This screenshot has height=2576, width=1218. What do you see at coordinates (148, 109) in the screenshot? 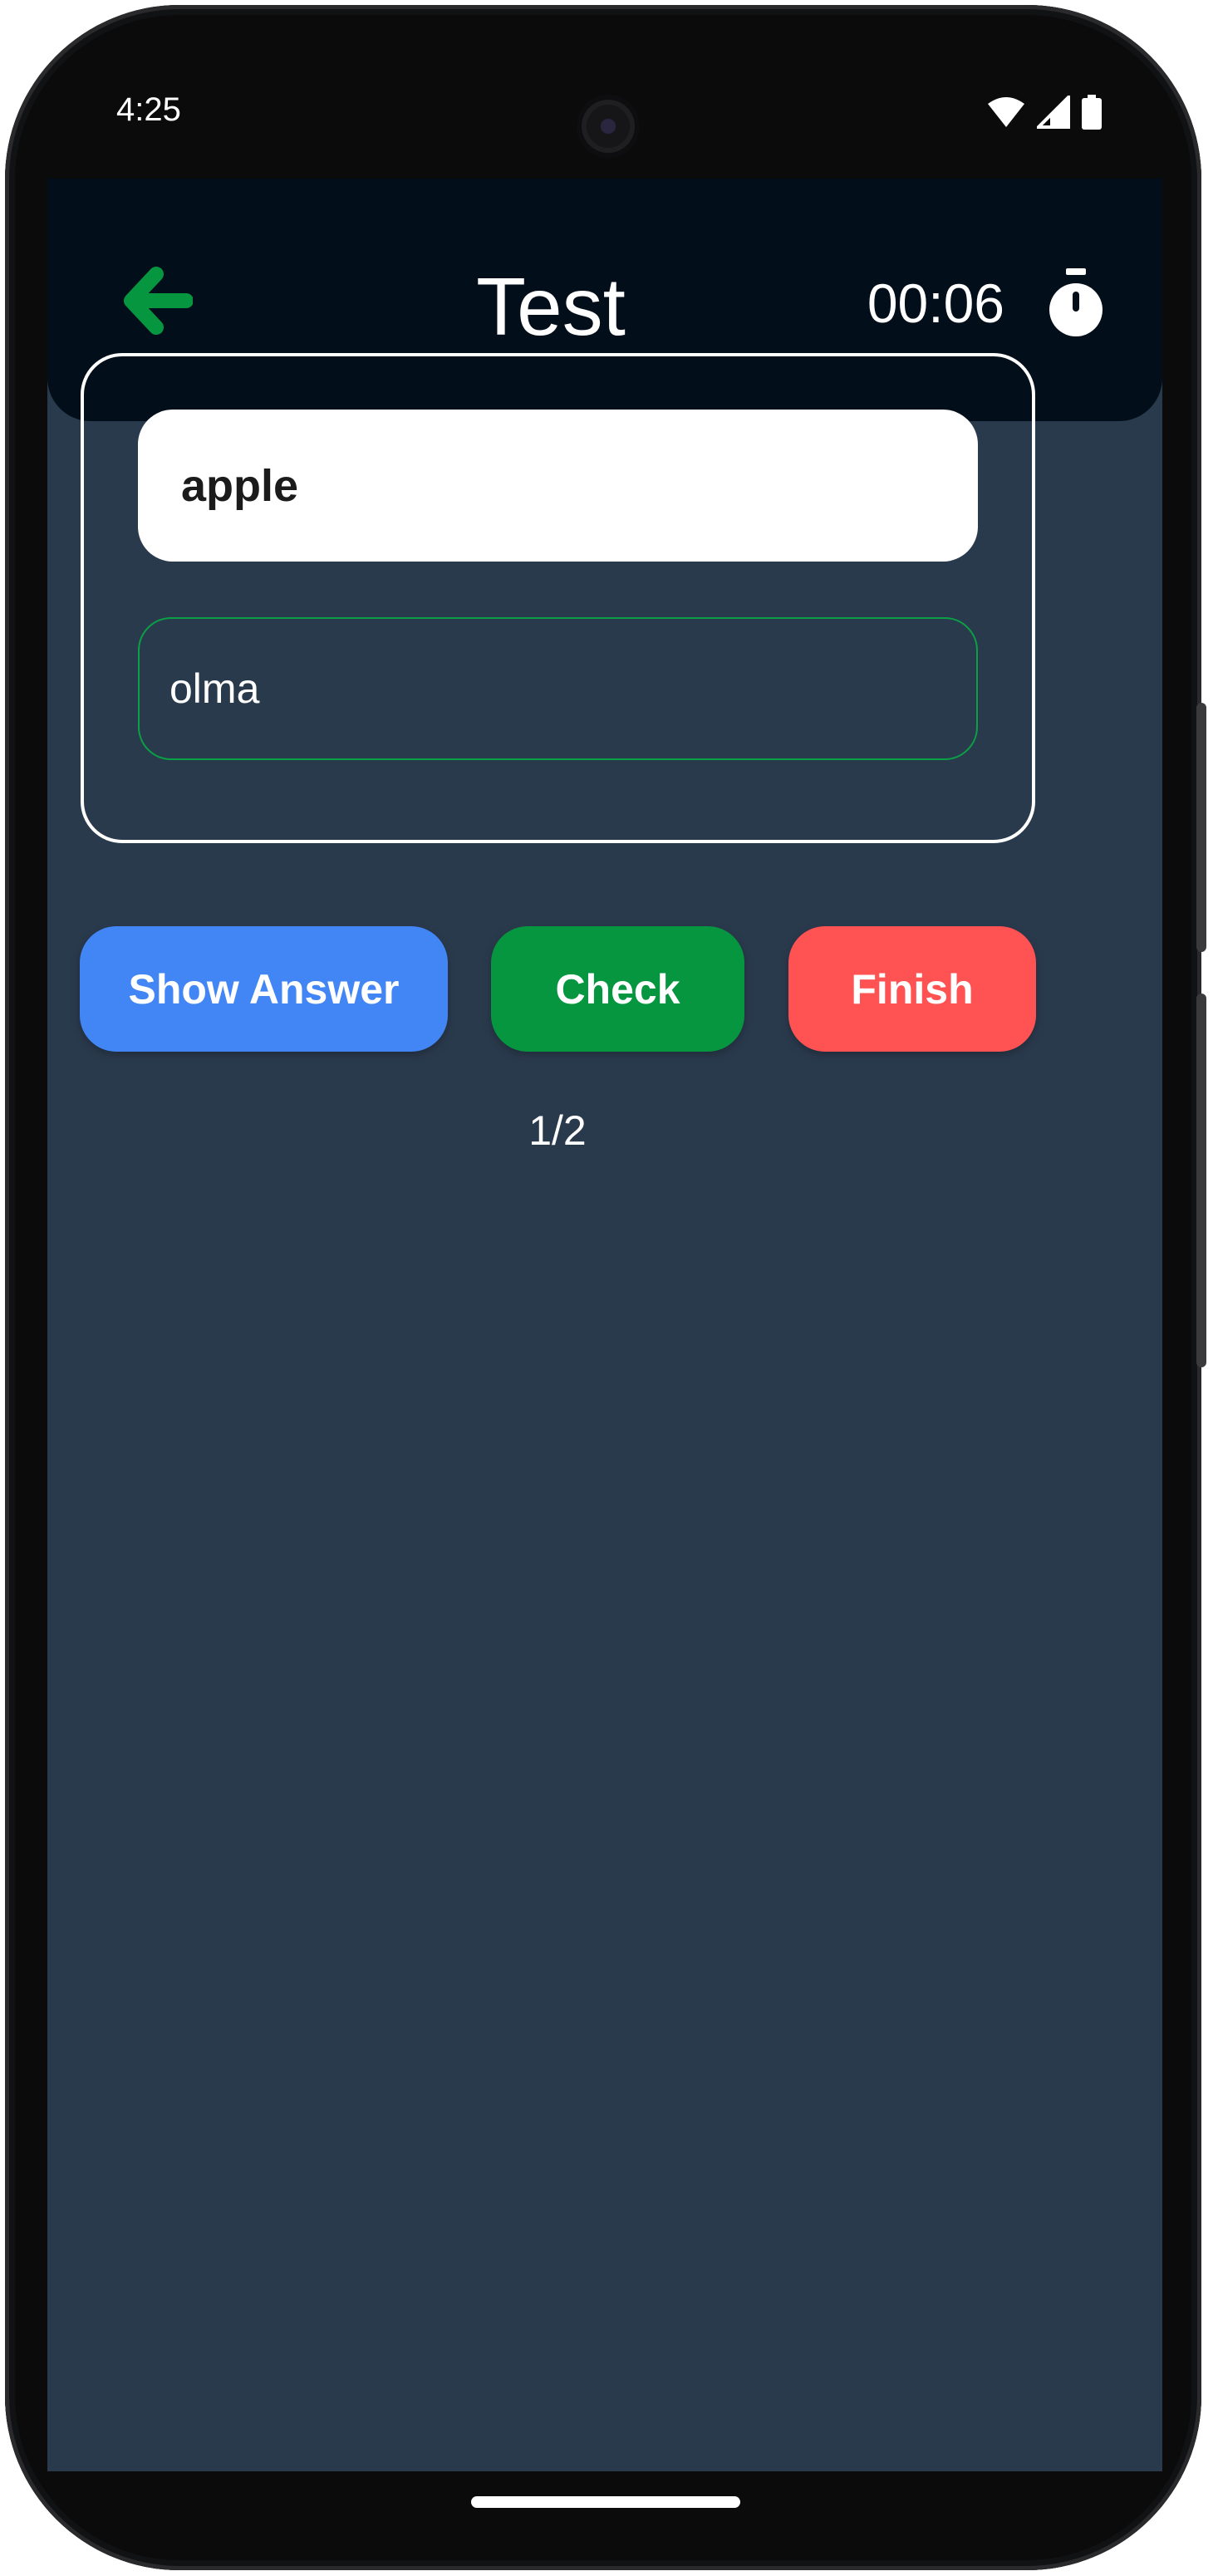
I see `status-time: 4:25` at bounding box center [148, 109].